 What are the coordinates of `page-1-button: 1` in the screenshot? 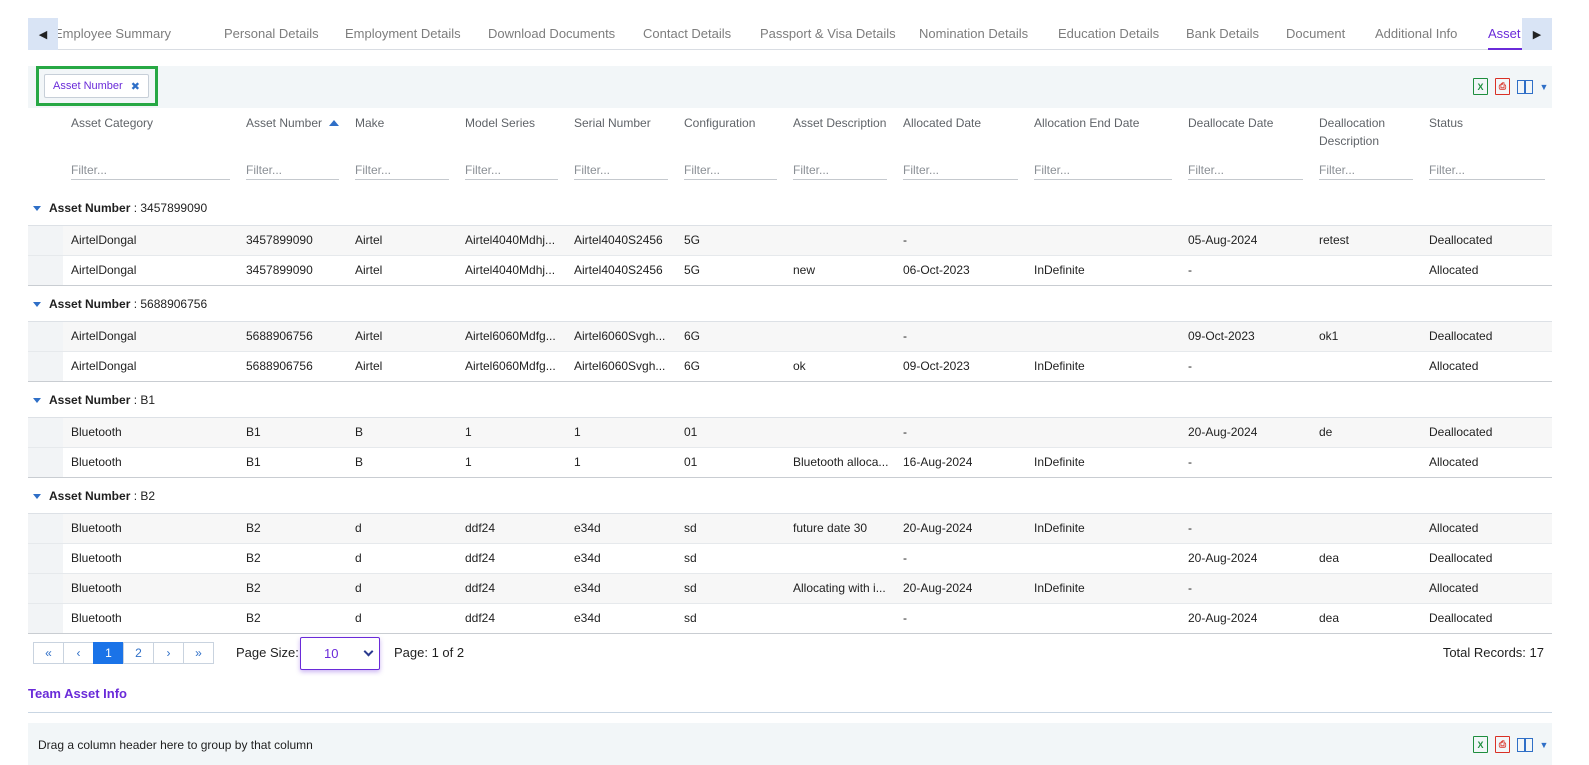 It's located at (108, 653).